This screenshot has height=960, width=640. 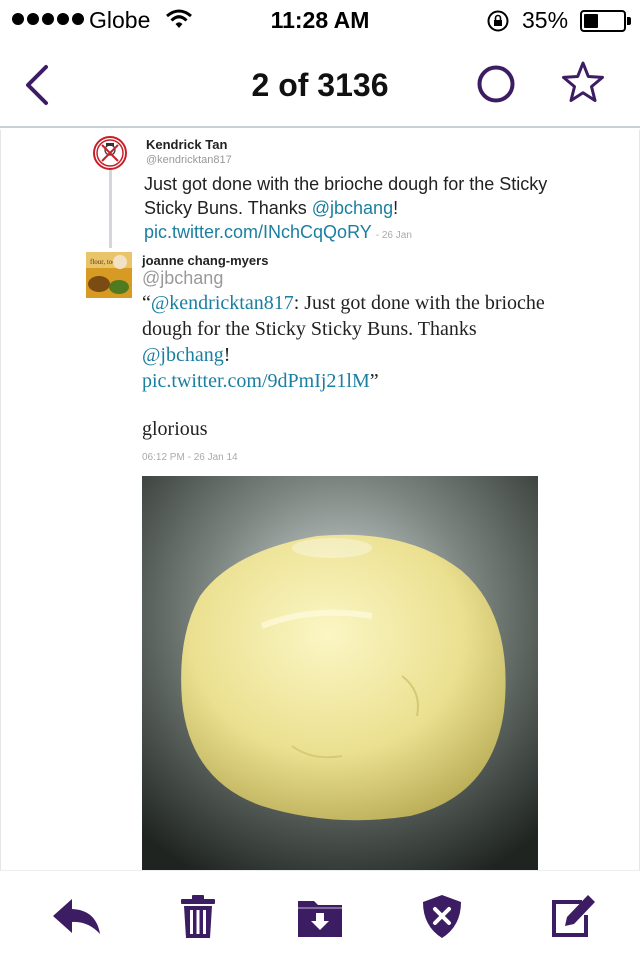 What do you see at coordinates (175, 429) in the screenshot?
I see `tweet-comment: glorious` at bounding box center [175, 429].